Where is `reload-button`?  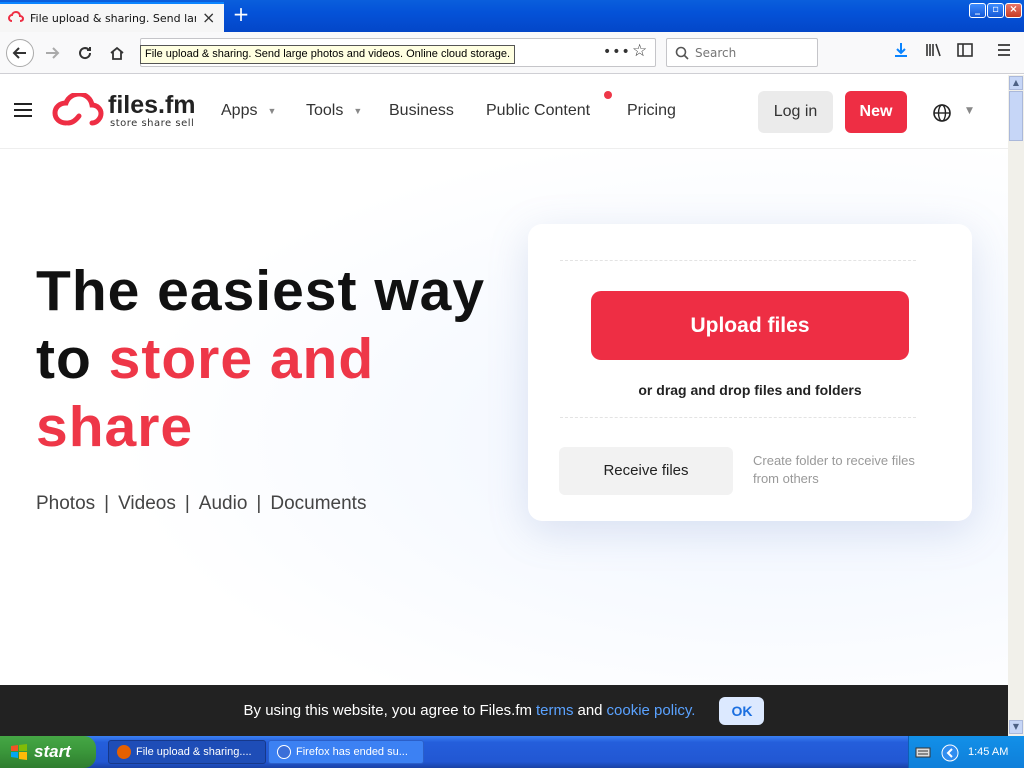
reload-button is located at coordinates (85, 53).